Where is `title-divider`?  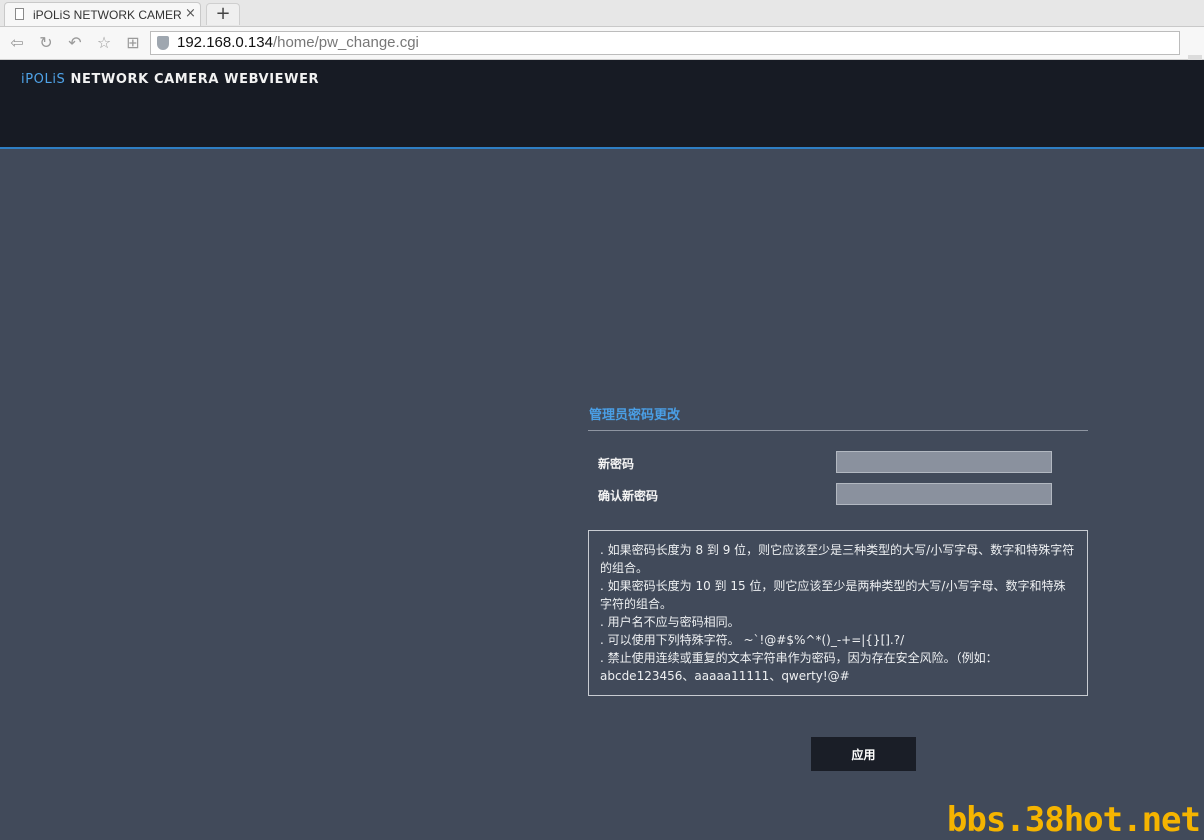
title-divider is located at coordinates (838, 430).